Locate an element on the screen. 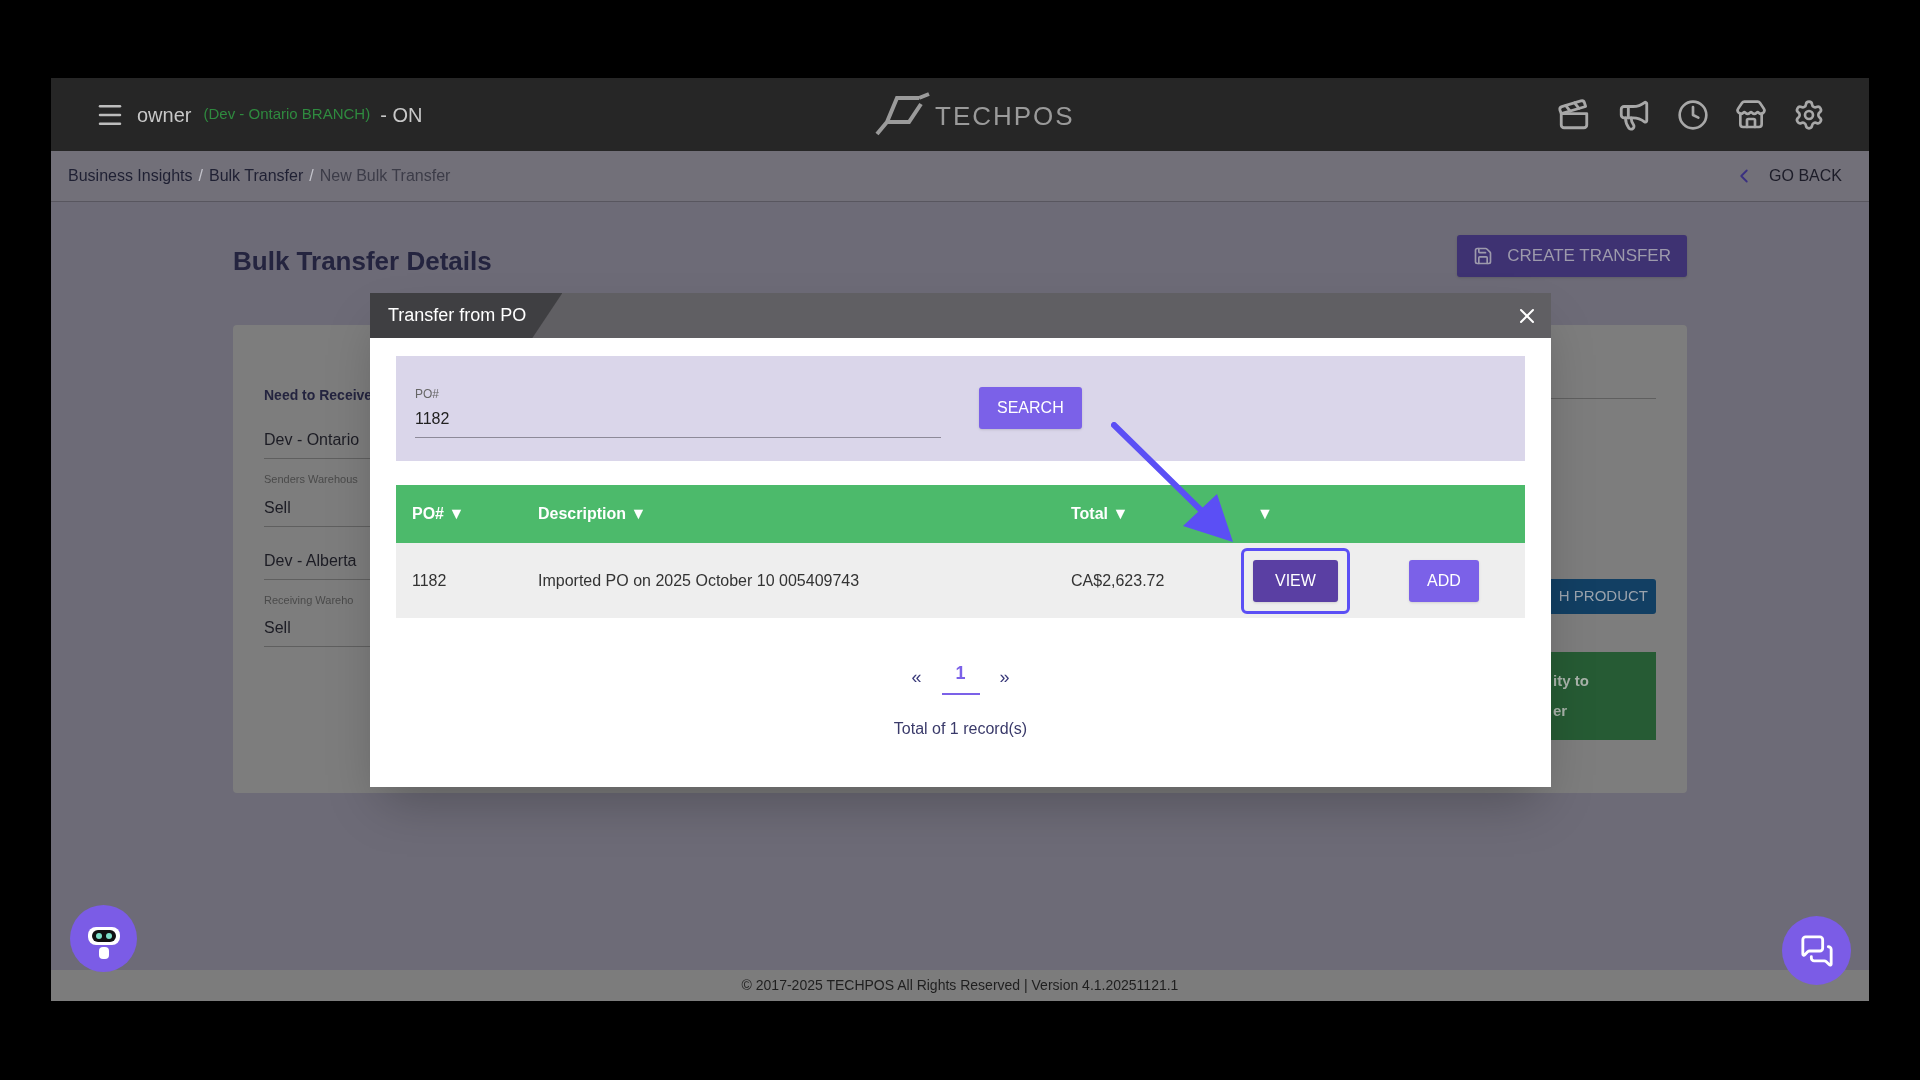  next-page-link: » is located at coordinates (1004, 677).